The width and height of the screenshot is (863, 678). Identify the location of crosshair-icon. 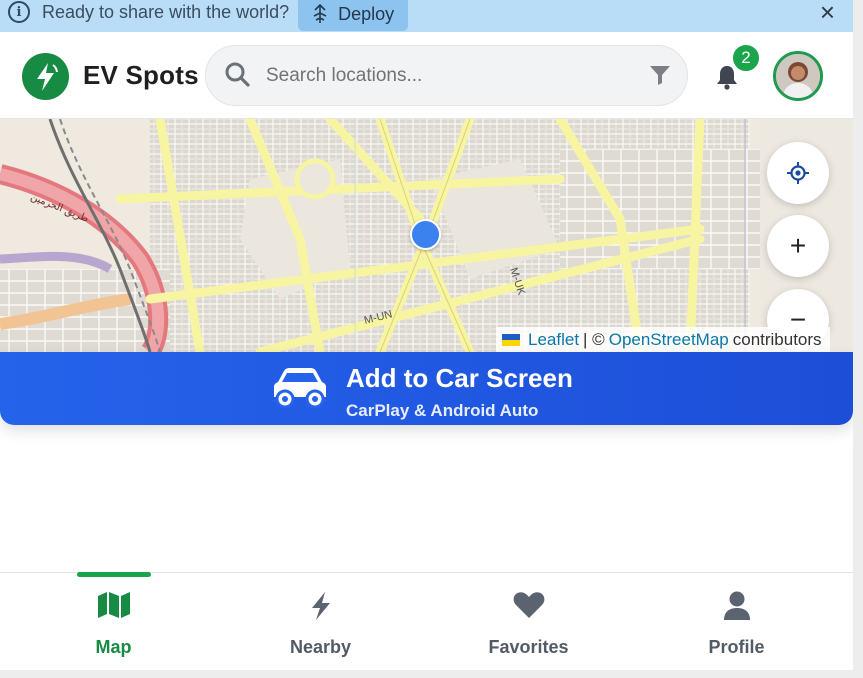
(798, 173).